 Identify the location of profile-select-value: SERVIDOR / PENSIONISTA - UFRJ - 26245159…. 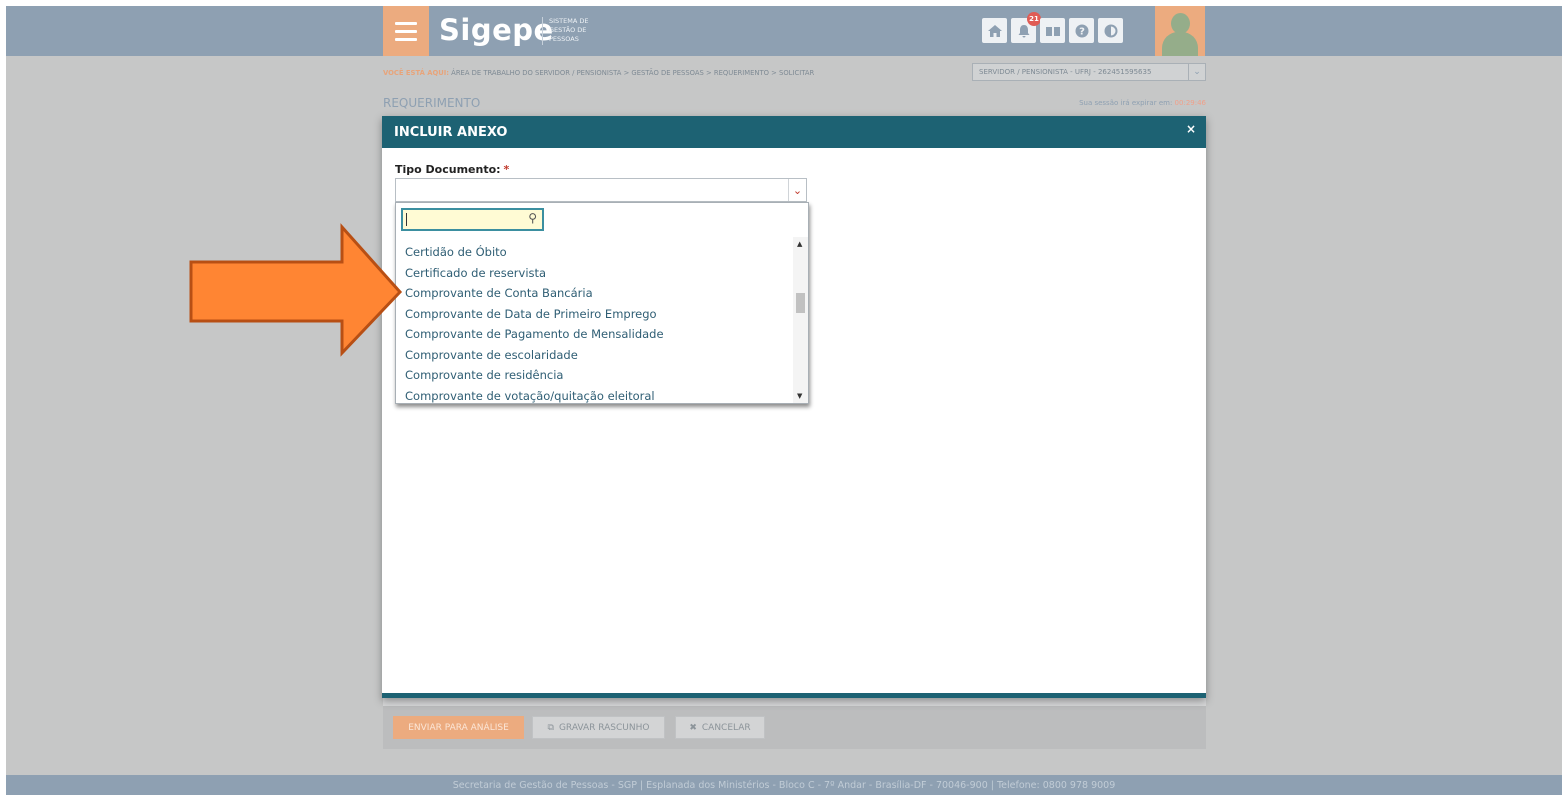
(1065, 72).